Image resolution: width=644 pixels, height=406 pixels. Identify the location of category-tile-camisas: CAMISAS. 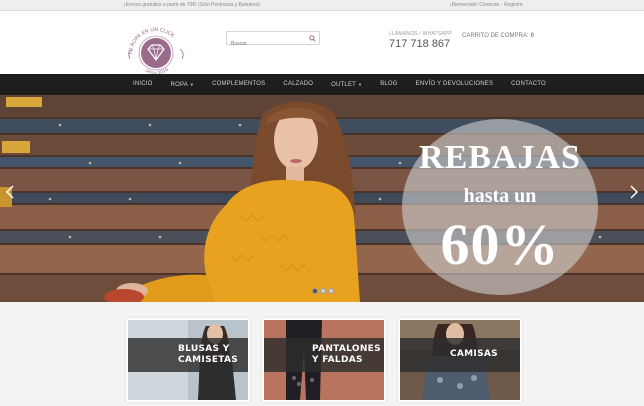
(460, 360).